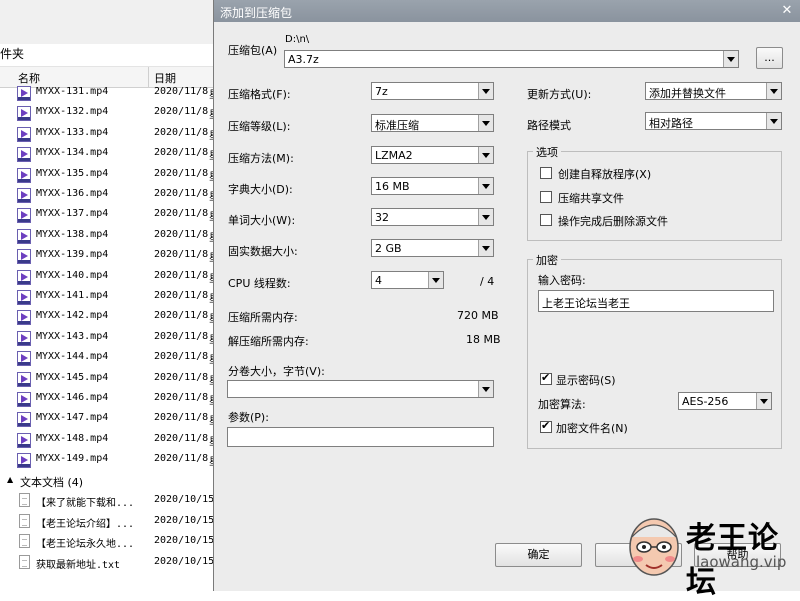 The width and height of the screenshot is (800, 601). What do you see at coordinates (478, 315) in the screenshot?
I see `mem-compress-value: 720 MB` at bounding box center [478, 315].